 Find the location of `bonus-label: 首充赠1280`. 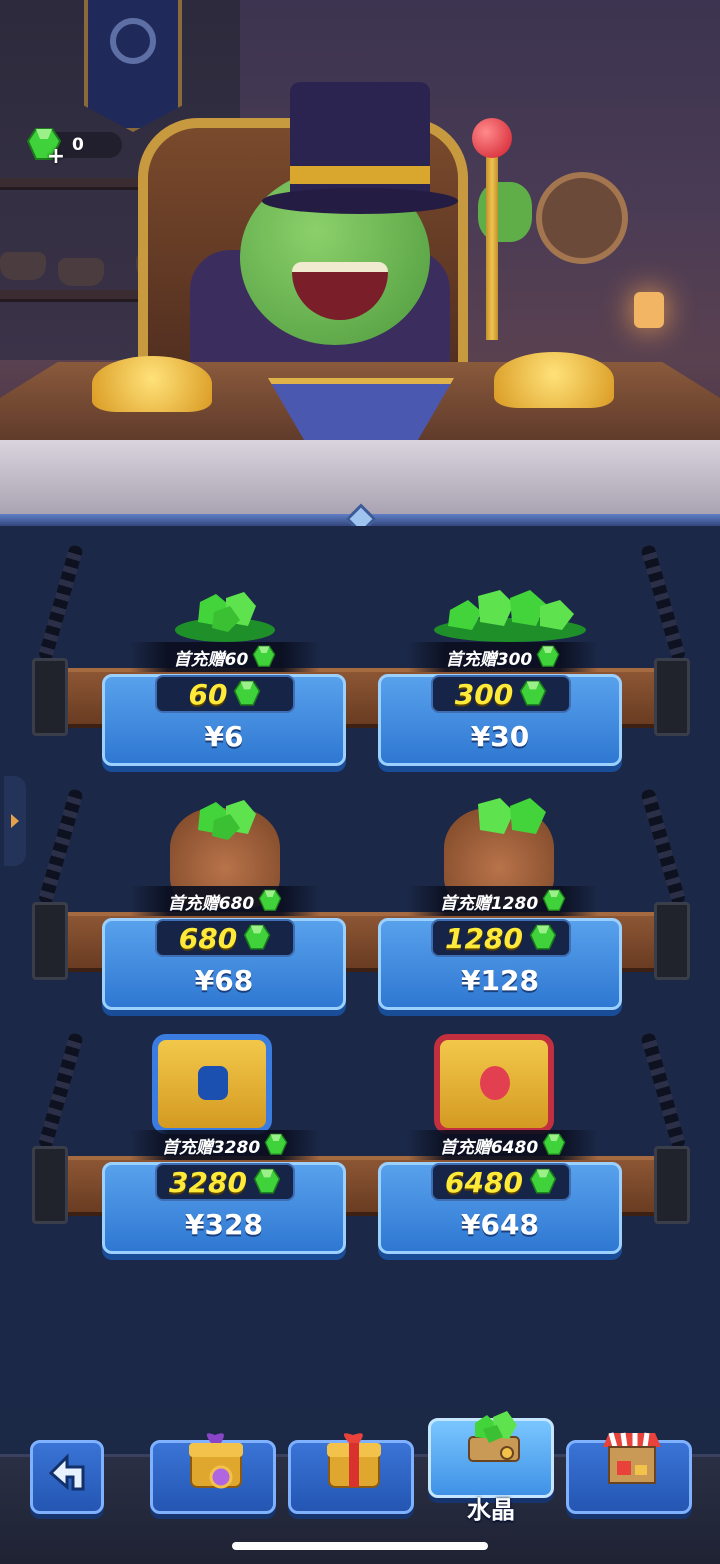

bonus-label: 首充赠1280 is located at coordinates (489, 903).